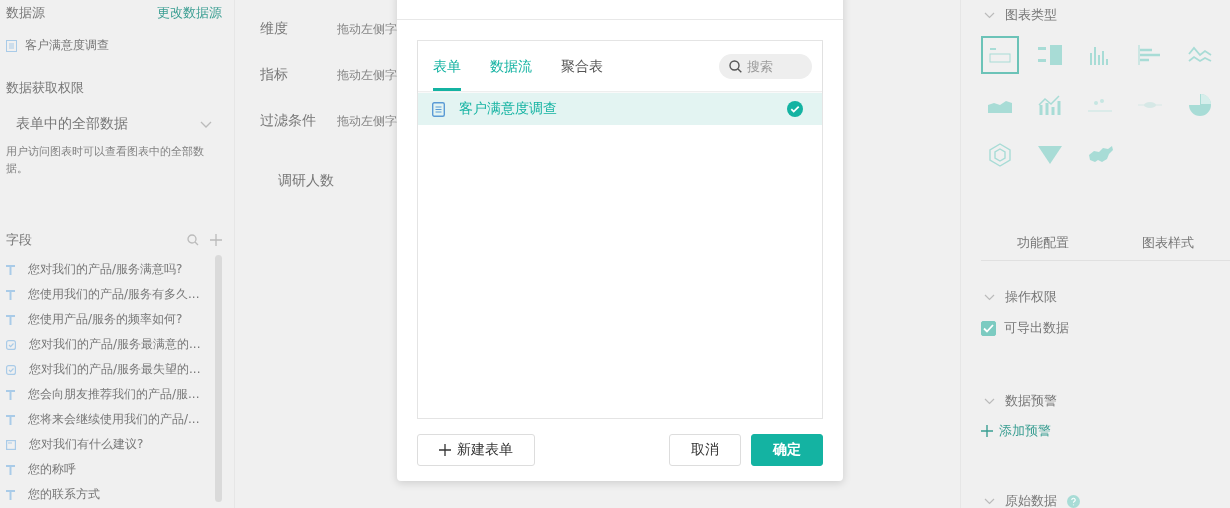 Image resolution: width=1230 pixels, height=508 pixels. Describe the element at coordinates (1031, 297) in the screenshot. I see `section-title: 操作权限` at that location.